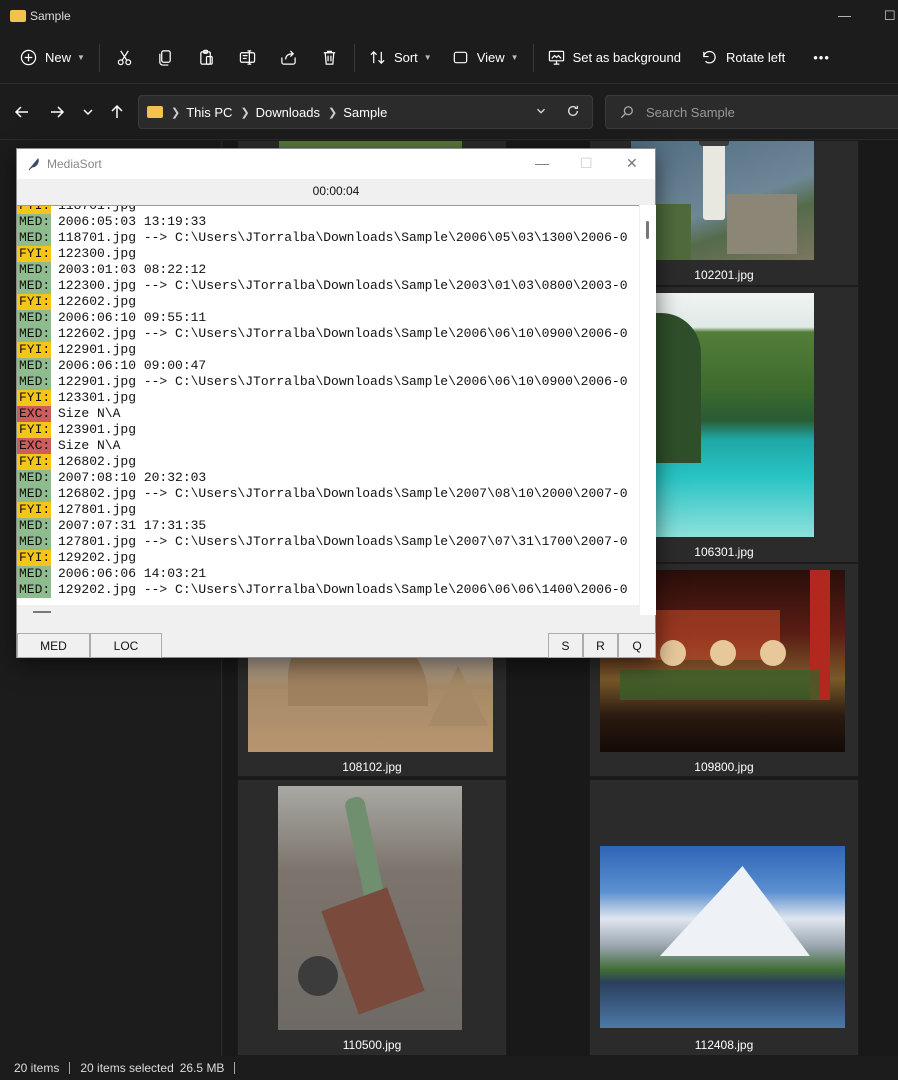 The height and width of the screenshot is (1080, 898). I want to click on breadcrumb-sample: Sample, so click(365, 112).